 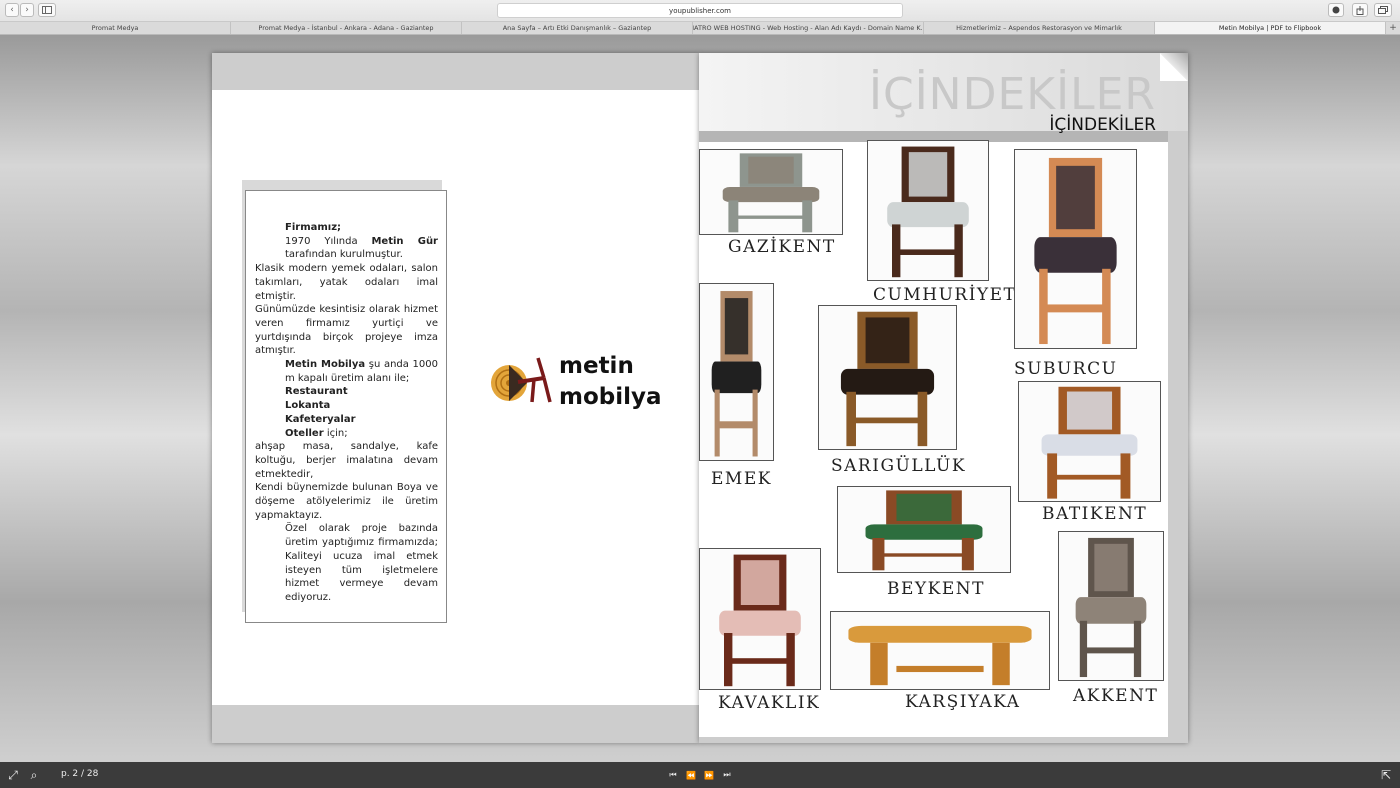 What do you see at coordinates (691, 775) in the screenshot?
I see `previous-page-button: ⏪` at bounding box center [691, 775].